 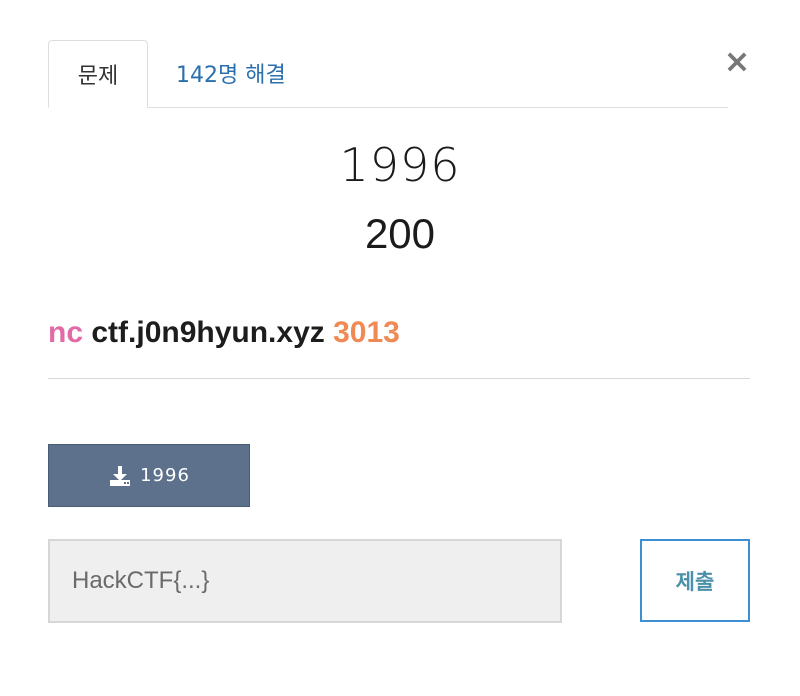 I want to click on challenge-description: nc ctf.j0n9hyun.xyz 3013, so click(x=224, y=333).